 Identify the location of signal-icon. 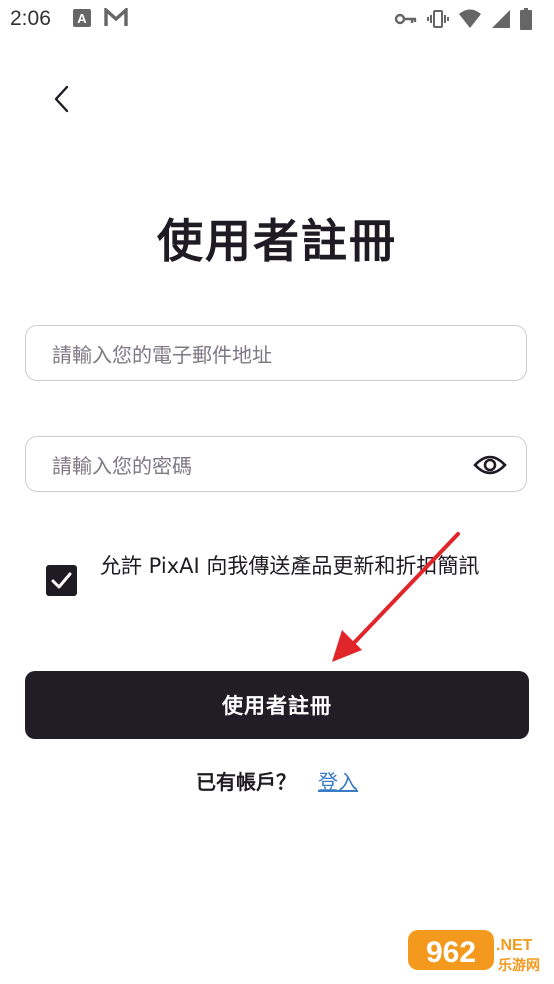
(501, 21).